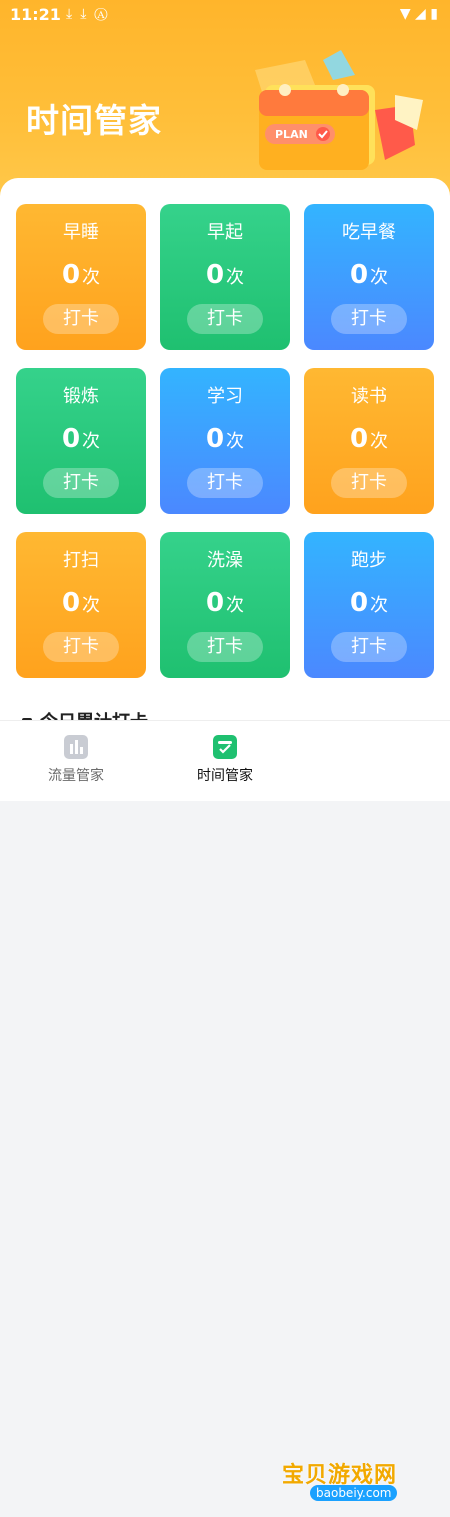 The height and width of the screenshot is (1517, 450). Describe the element at coordinates (81, 396) in the screenshot. I see `habit-title: 锻炼` at that location.